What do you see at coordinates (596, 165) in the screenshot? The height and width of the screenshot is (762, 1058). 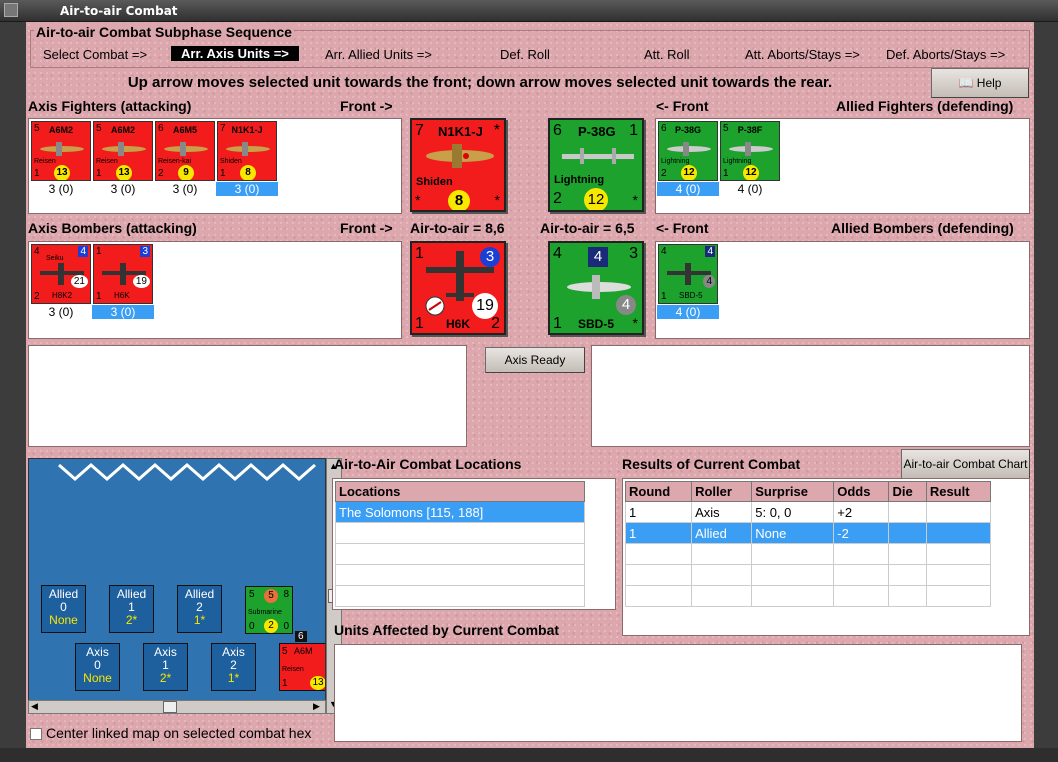 I see `allied-fighter-lead-counter: 6 P-38G 1 Lightning 2 12 *` at bounding box center [596, 165].